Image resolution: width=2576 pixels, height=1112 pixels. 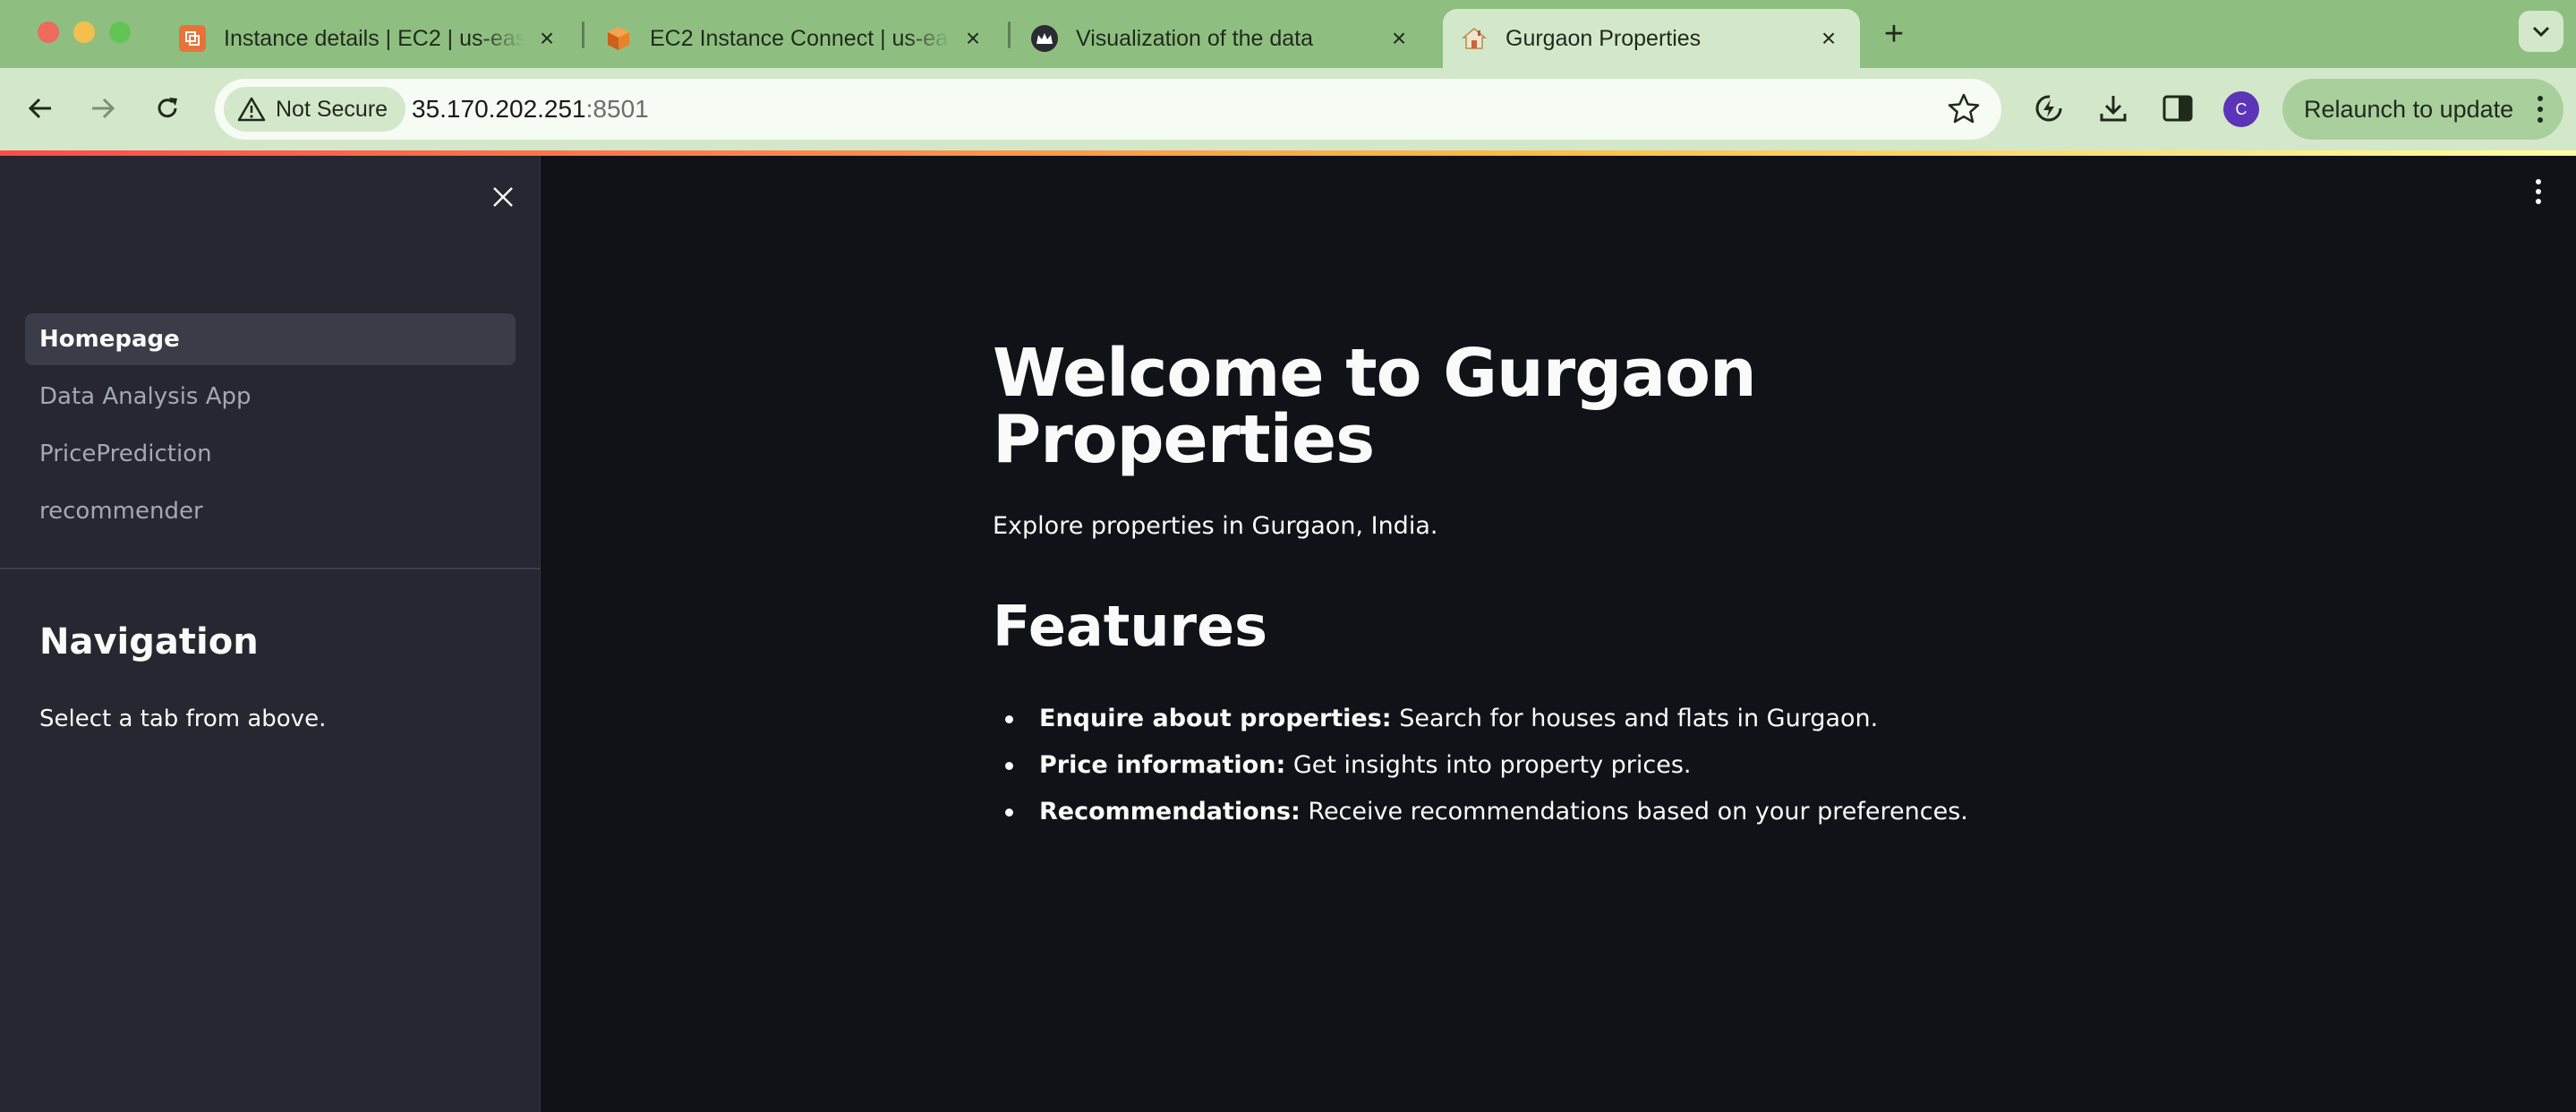 I want to click on more-vertical-icon, so click(x=2540, y=109).